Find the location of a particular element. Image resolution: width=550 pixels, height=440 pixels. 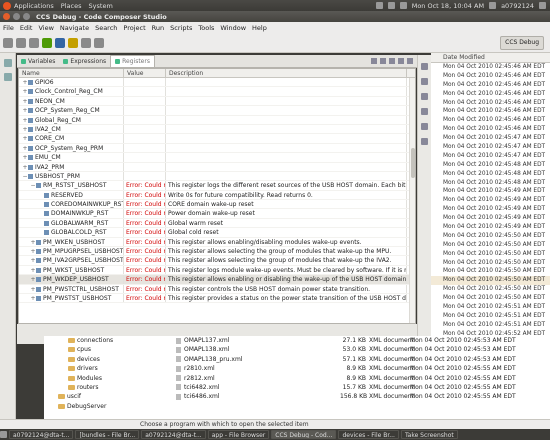

new-icon is located at coordinates (8, 42).